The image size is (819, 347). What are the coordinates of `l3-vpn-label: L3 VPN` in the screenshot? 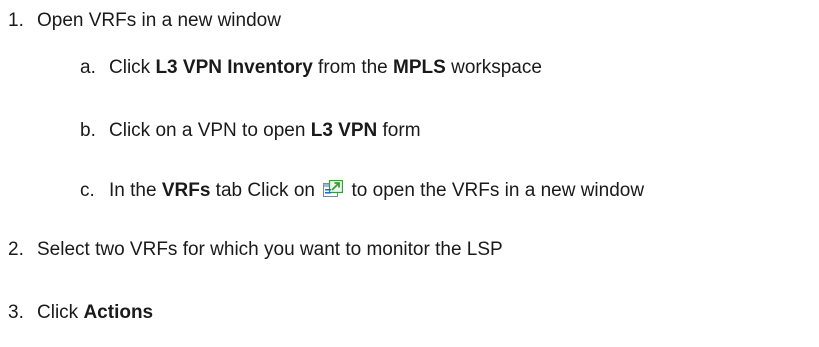 It's located at (344, 130).